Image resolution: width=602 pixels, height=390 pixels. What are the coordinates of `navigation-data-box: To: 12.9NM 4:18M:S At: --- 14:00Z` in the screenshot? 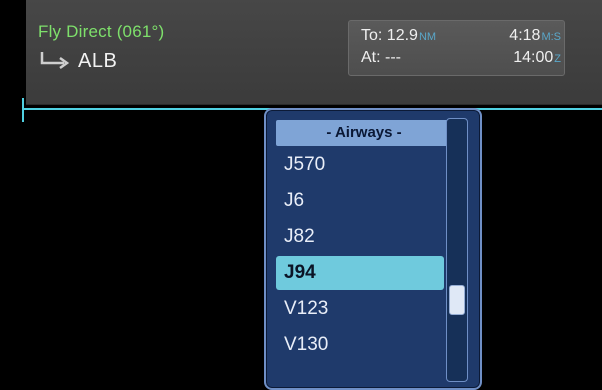 It's located at (456, 48).